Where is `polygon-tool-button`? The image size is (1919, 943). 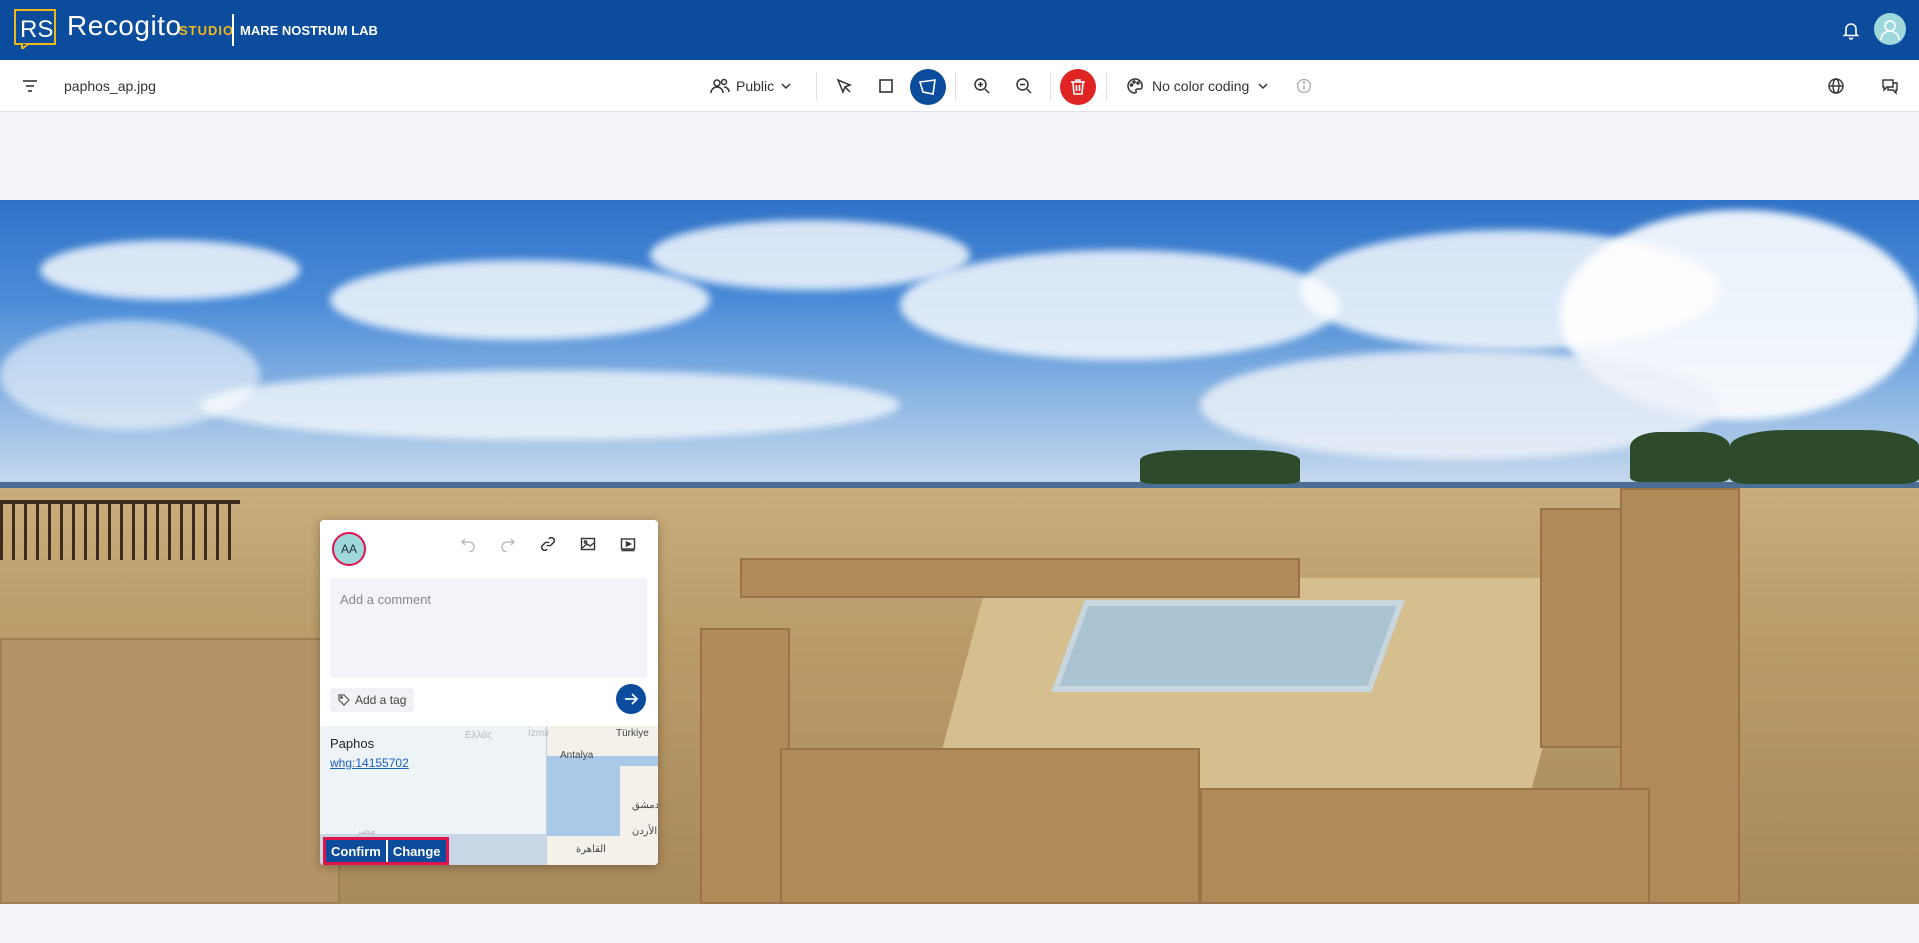
polygon-tool-button is located at coordinates (928, 87).